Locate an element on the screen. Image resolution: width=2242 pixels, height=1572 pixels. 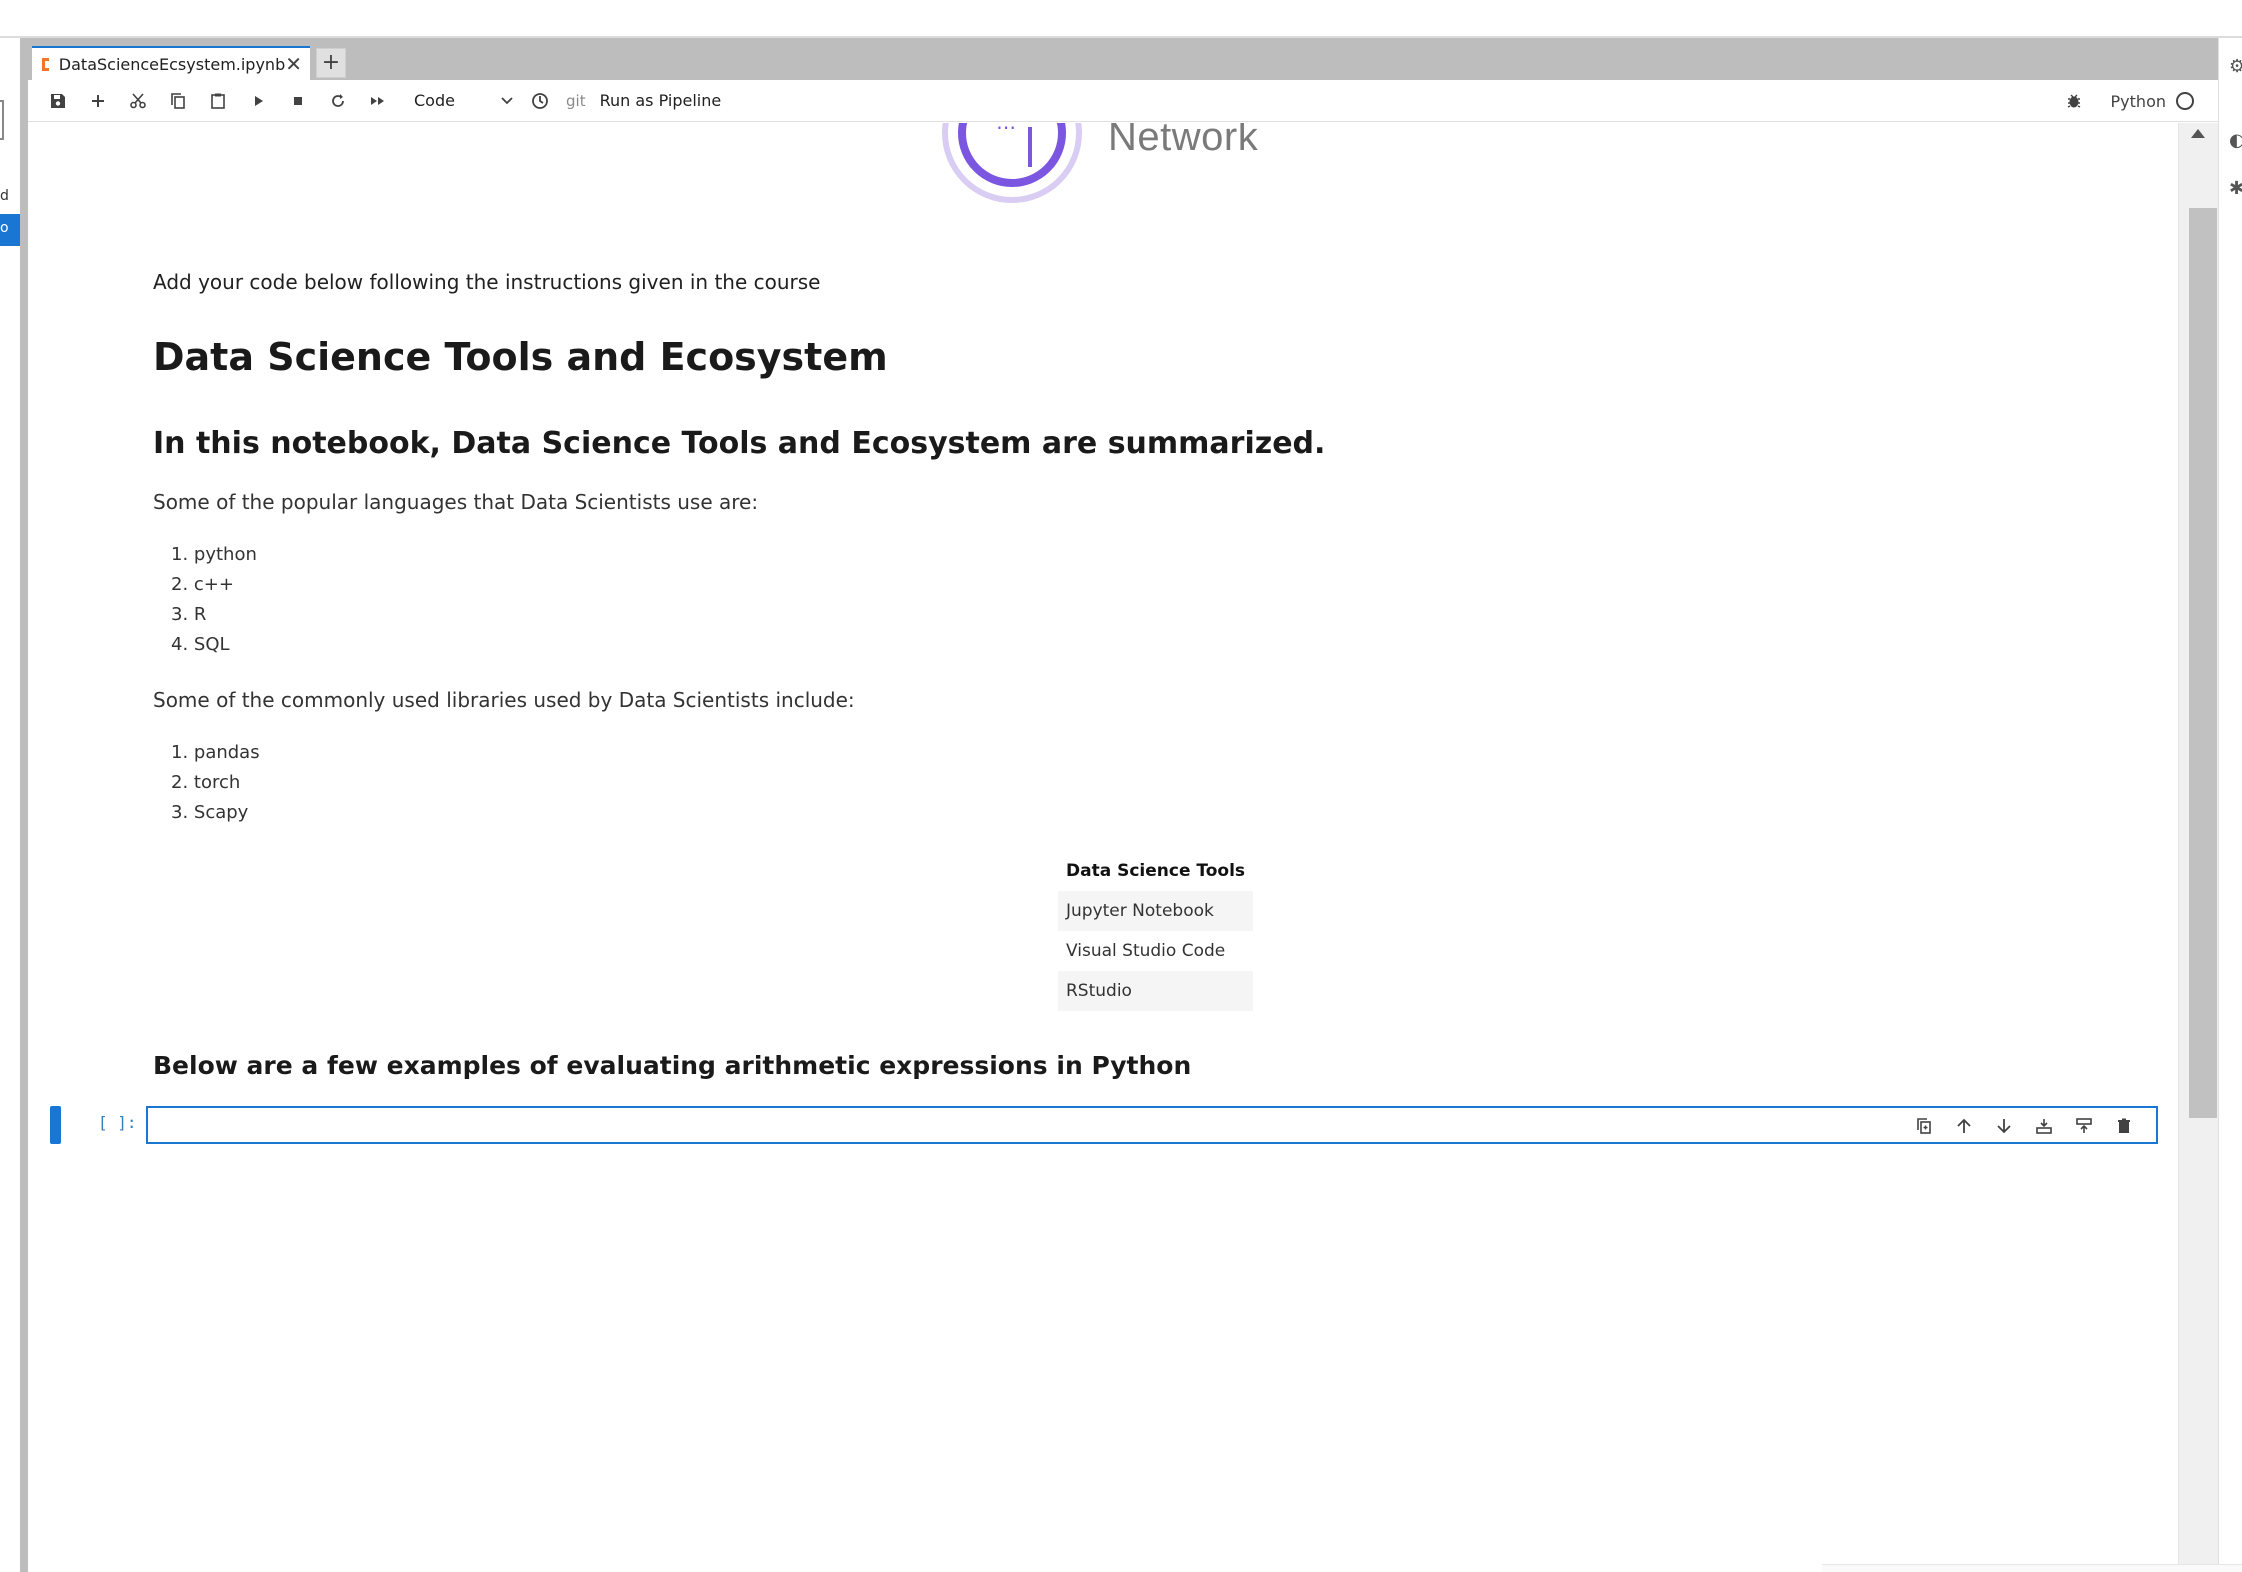
insert-cell-button is located at coordinates (98, 101).